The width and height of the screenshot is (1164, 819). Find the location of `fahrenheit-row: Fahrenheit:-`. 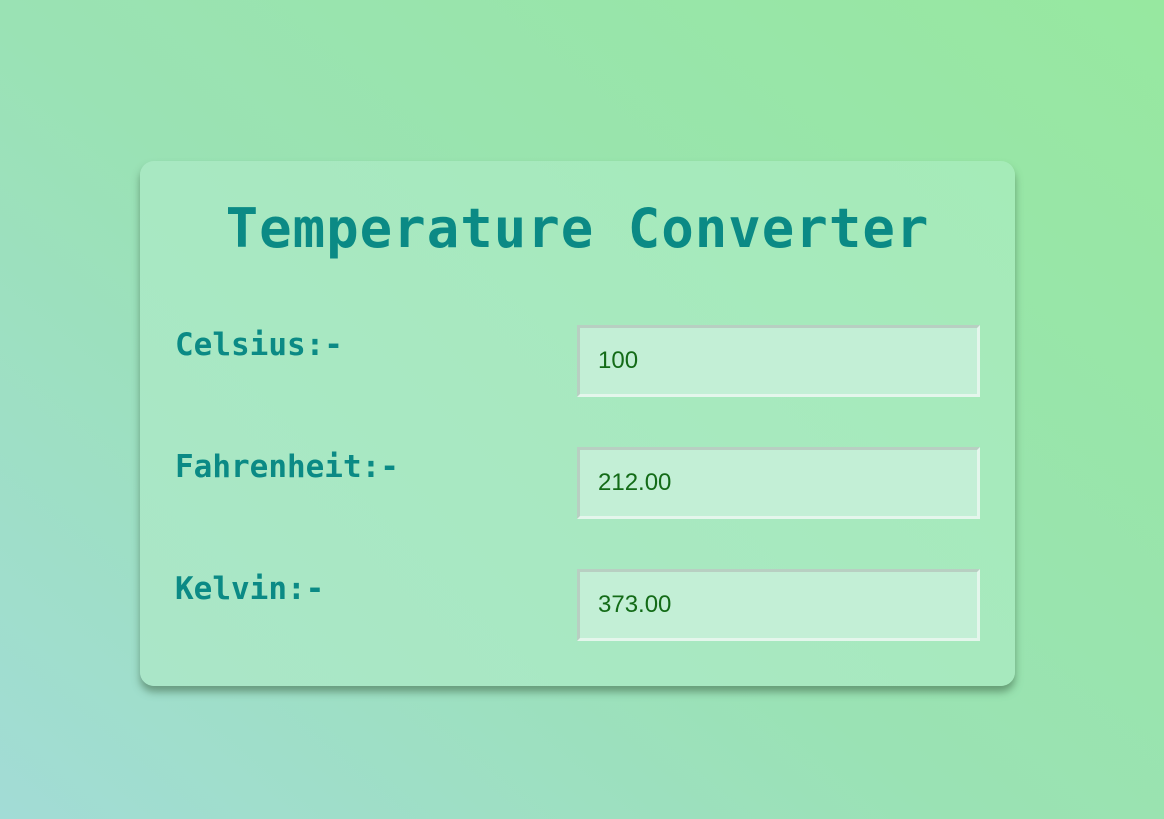

fahrenheit-row: Fahrenheit:- is located at coordinates (577, 483).